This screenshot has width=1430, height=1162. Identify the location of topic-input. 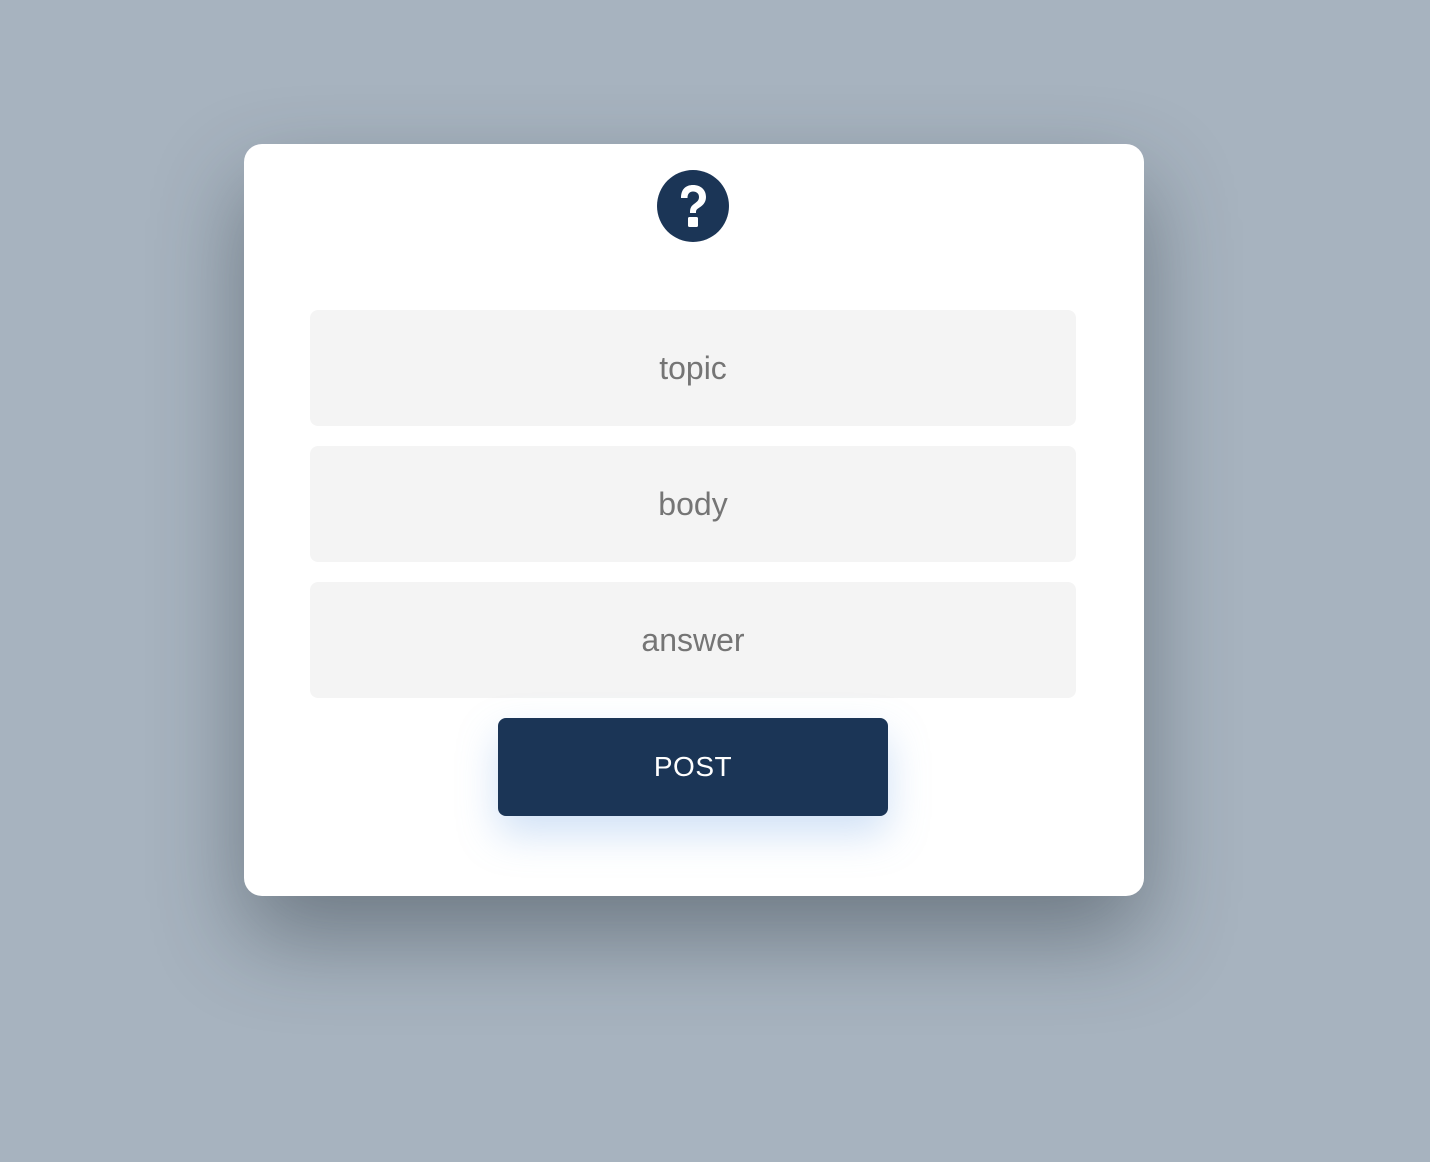
(693, 368).